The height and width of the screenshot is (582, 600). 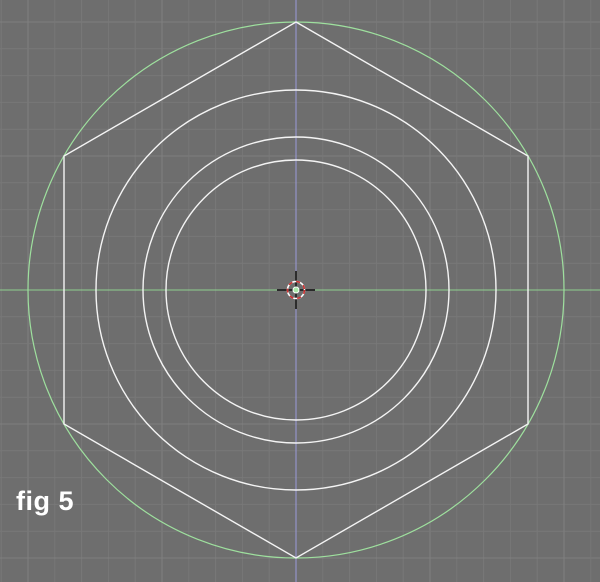 I want to click on figure-label: fig 5, so click(x=45, y=501).